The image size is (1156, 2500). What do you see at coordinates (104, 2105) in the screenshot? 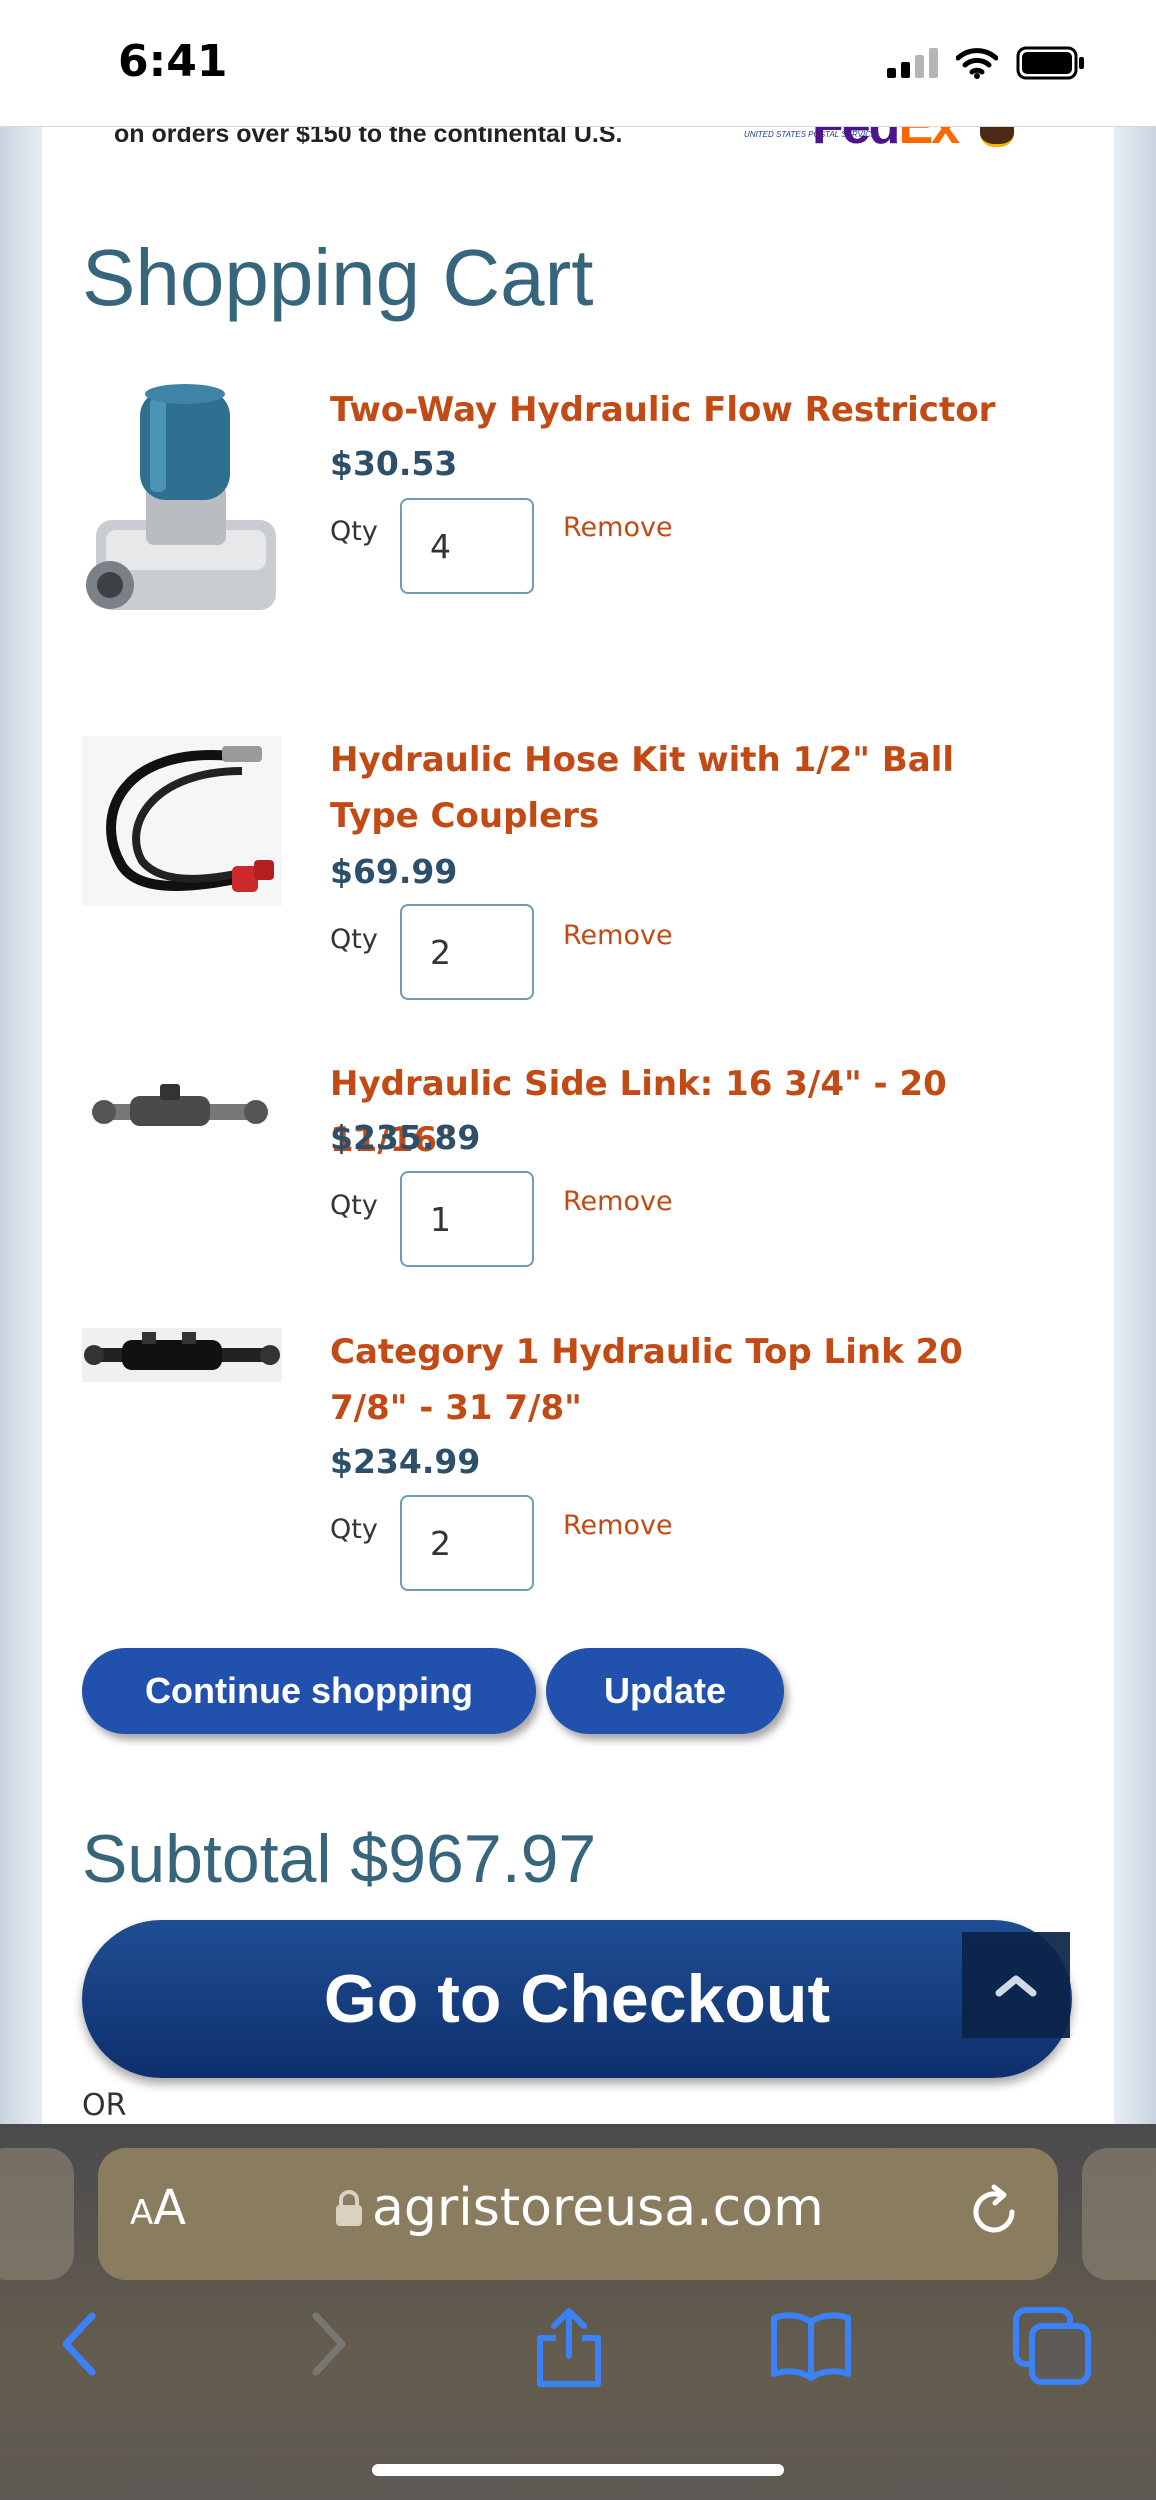
I see `or-divider-text: OR` at bounding box center [104, 2105].